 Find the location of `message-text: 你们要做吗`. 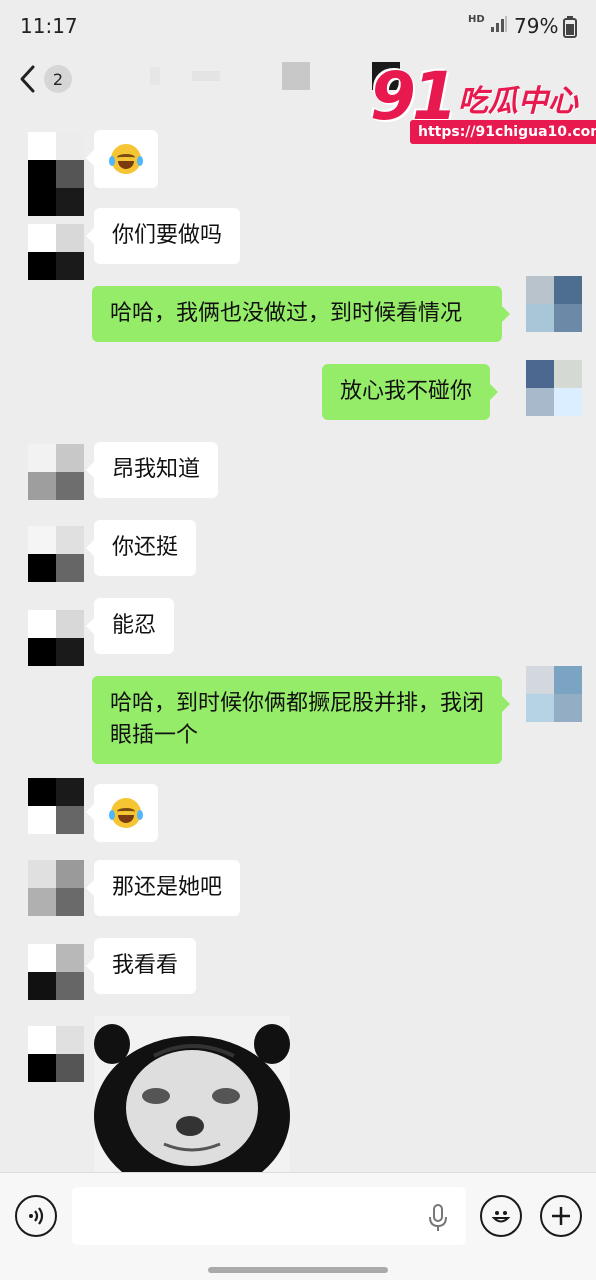

message-text: 你们要做吗 is located at coordinates (167, 235).